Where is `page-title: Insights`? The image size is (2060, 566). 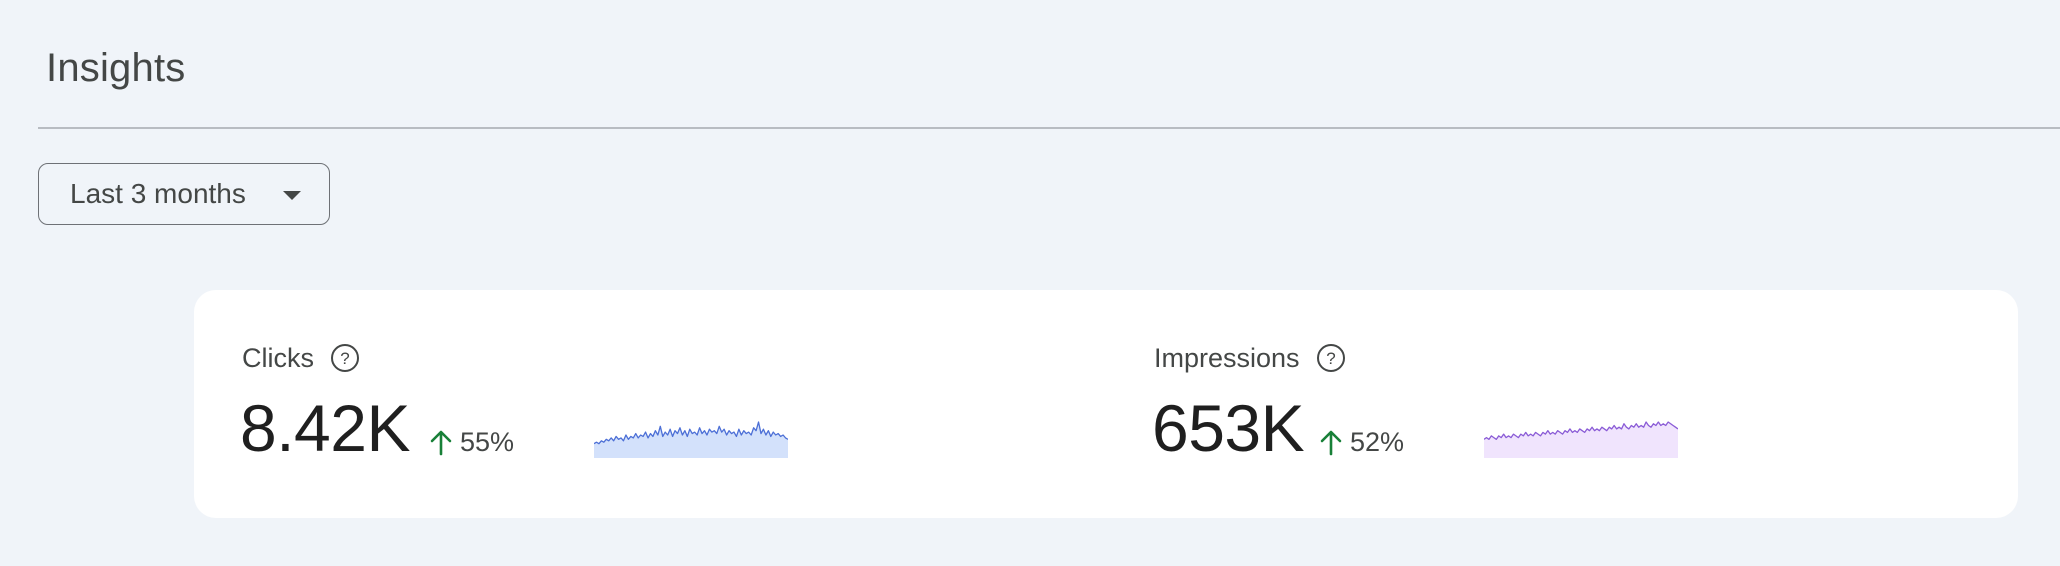 page-title: Insights is located at coordinates (116, 68).